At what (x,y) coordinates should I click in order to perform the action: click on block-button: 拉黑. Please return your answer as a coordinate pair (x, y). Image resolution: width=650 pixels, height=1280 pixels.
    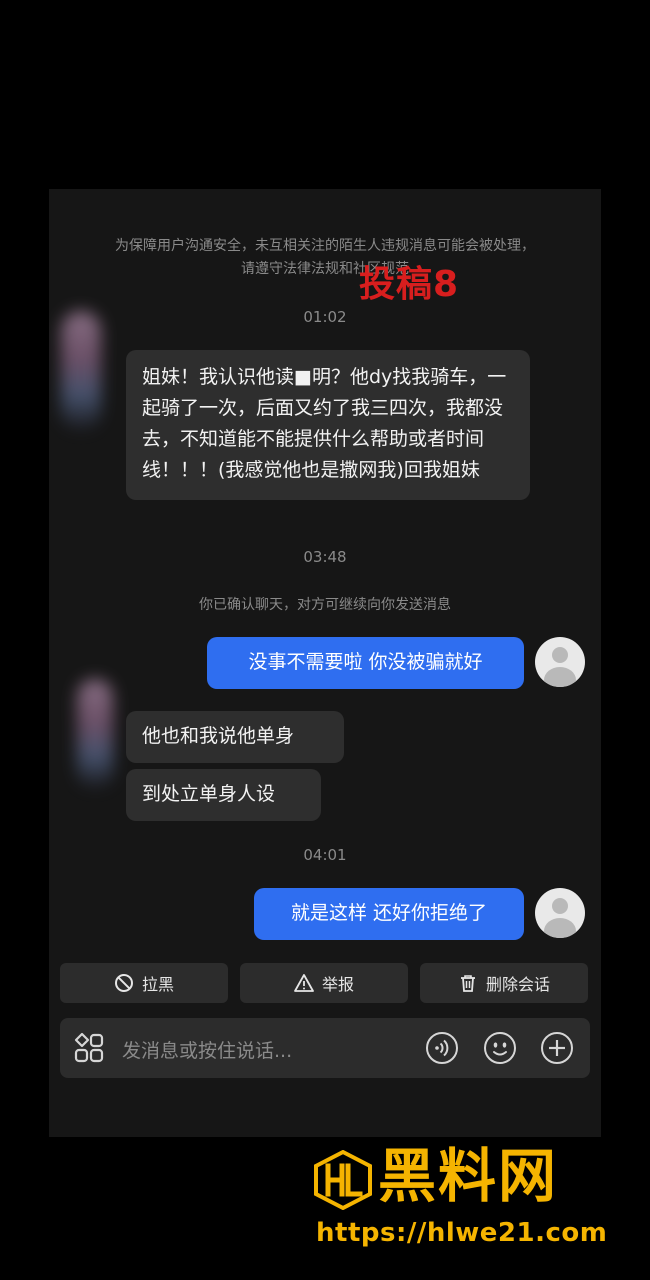
    Looking at the image, I should click on (144, 983).